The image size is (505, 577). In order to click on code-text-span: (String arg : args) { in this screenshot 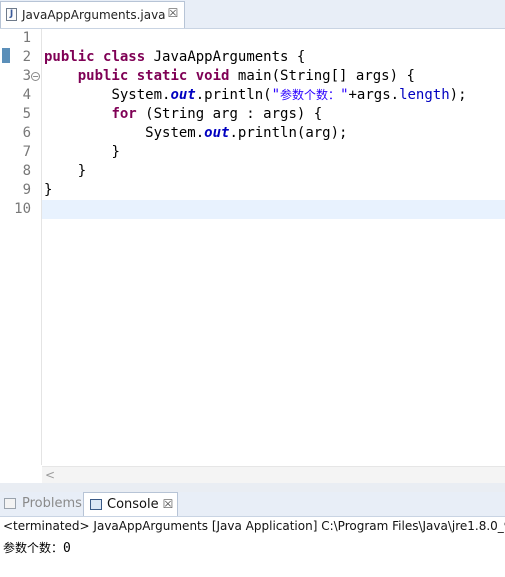, I will do `click(229, 114)`.